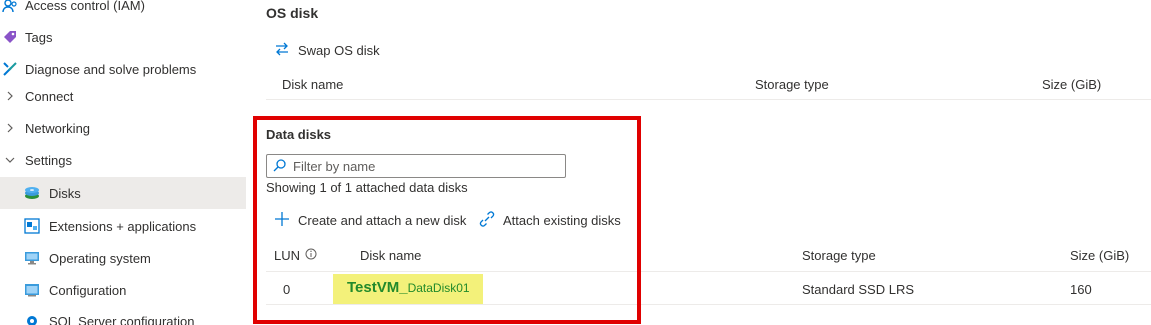  What do you see at coordinates (562, 220) in the screenshot?
I see `attach-existing-label: Attach existing disks` at bounding box center [562, 220].